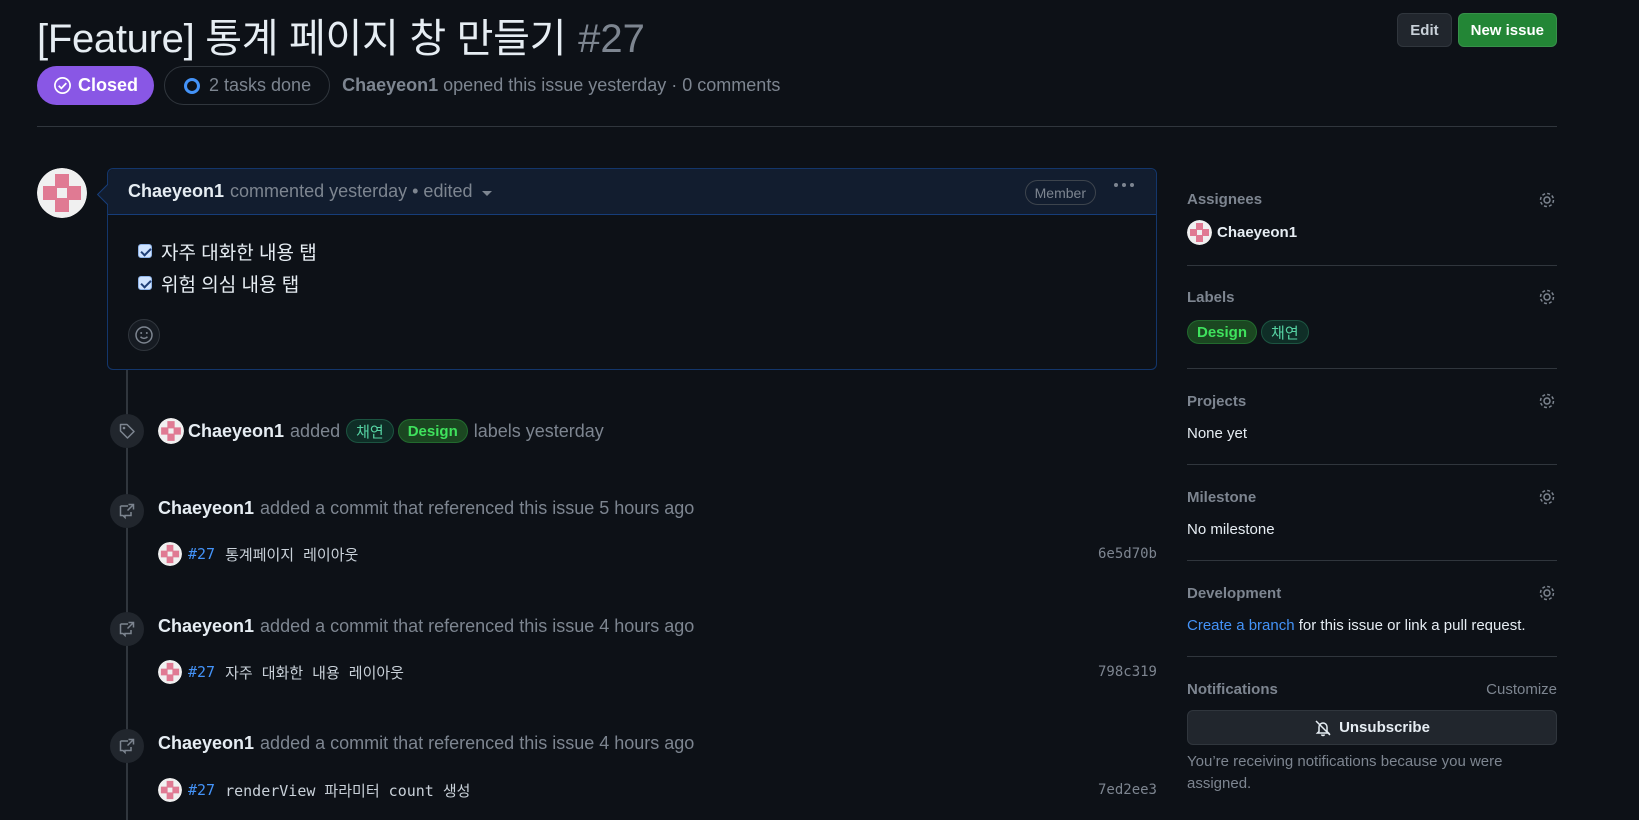  What do you see at coordinates (62, 85) in the screenshot?
I see `check-circle-icon` at bounding box center [62, 85].